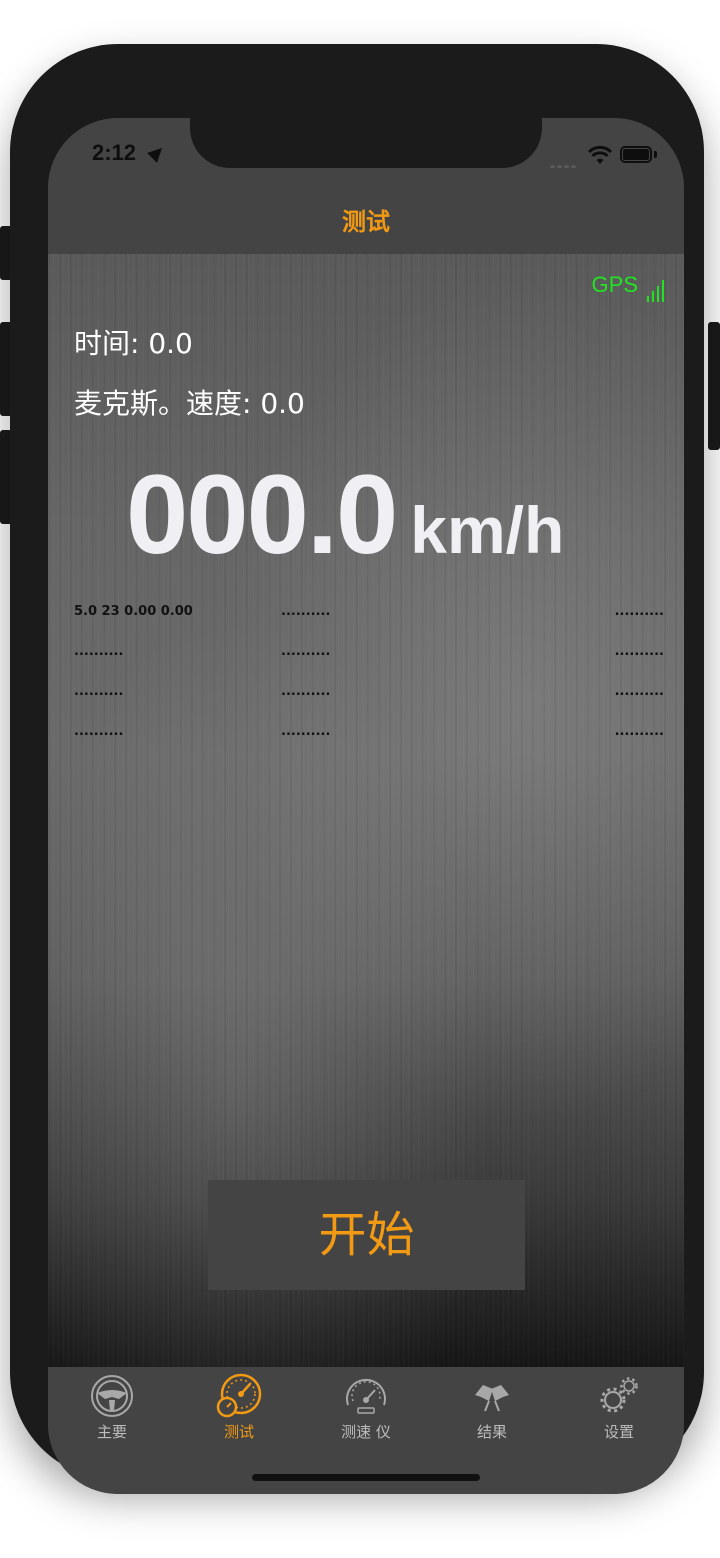  I want to click on speedometer-icon, so click(366, 1396).